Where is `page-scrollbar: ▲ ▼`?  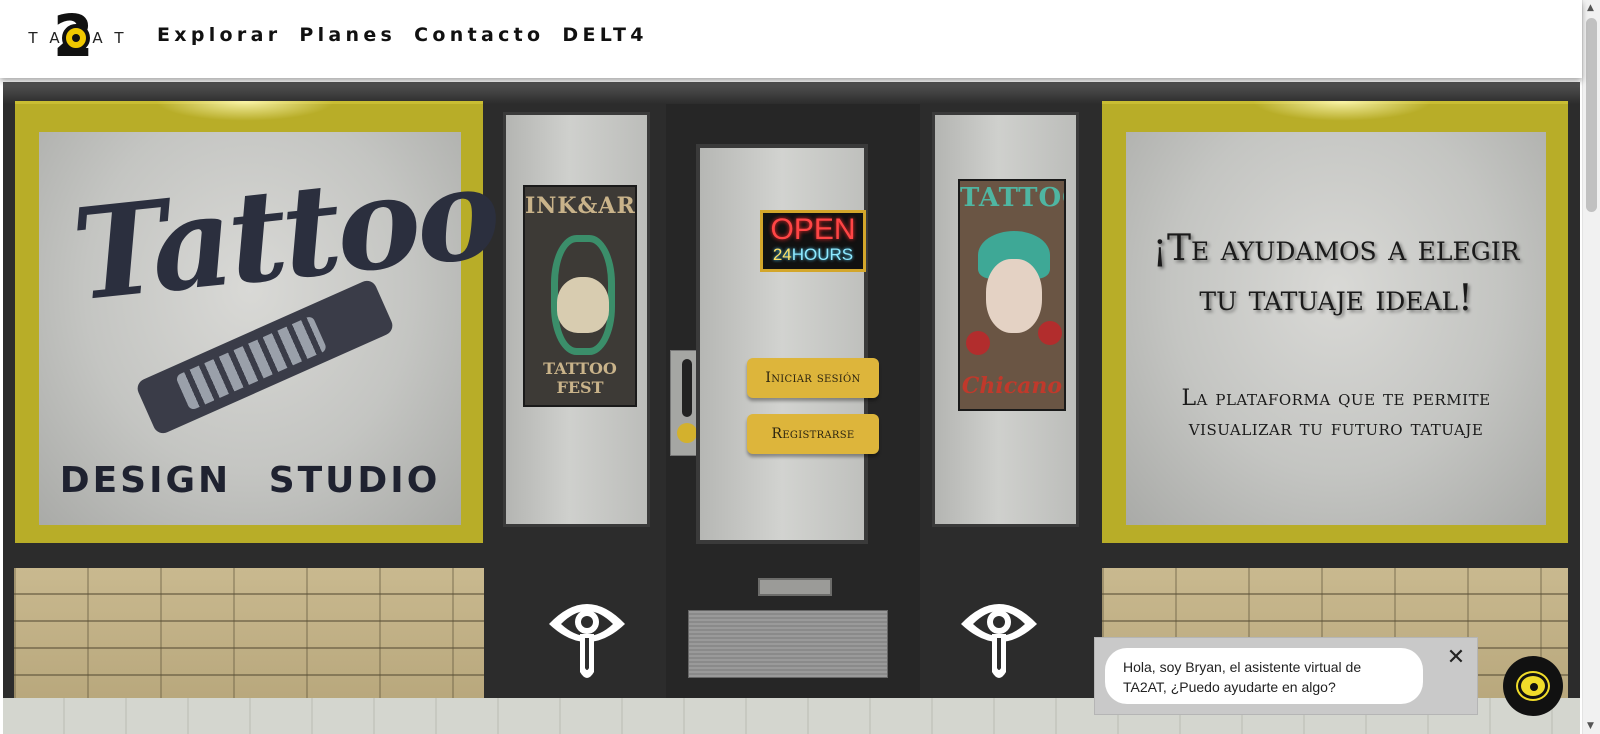 page-scrollbar: ▲ ▼ is located at coordinates (1591, 367).